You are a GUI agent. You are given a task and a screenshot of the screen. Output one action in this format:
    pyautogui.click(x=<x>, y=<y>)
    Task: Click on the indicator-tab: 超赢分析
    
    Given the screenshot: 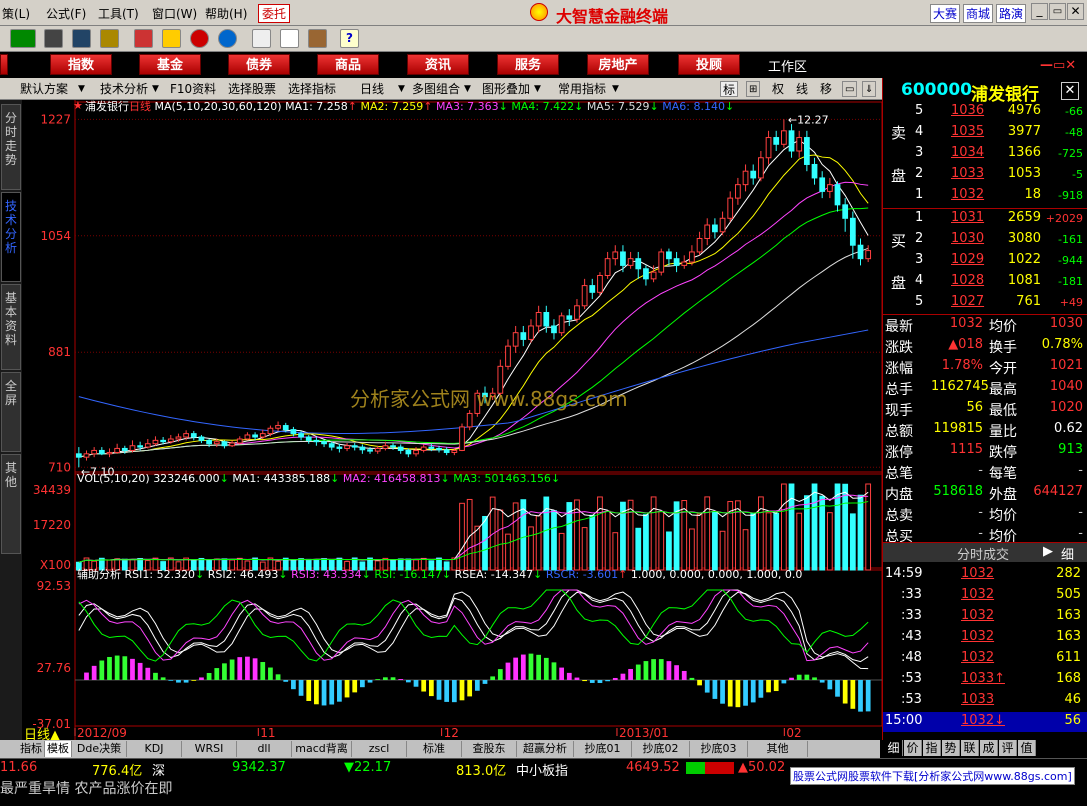 What is the action you would take?
    pyautogui.click(x=545, y=749)
    